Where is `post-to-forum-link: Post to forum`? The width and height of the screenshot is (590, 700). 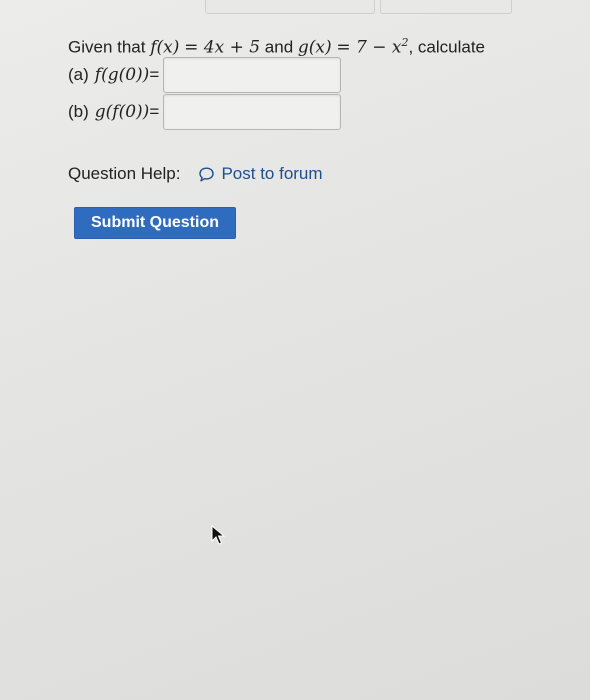
post-to-forum-link: Post to forum is located at coordinates (260, 174).